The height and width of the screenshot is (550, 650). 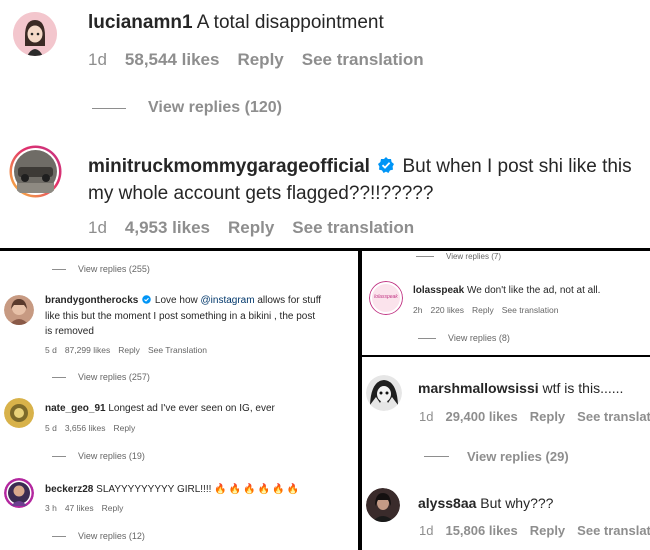 I want to click on fire-emoji: 🔥🔥🔥🔥🔥🔥, so click(x=257, y=489).